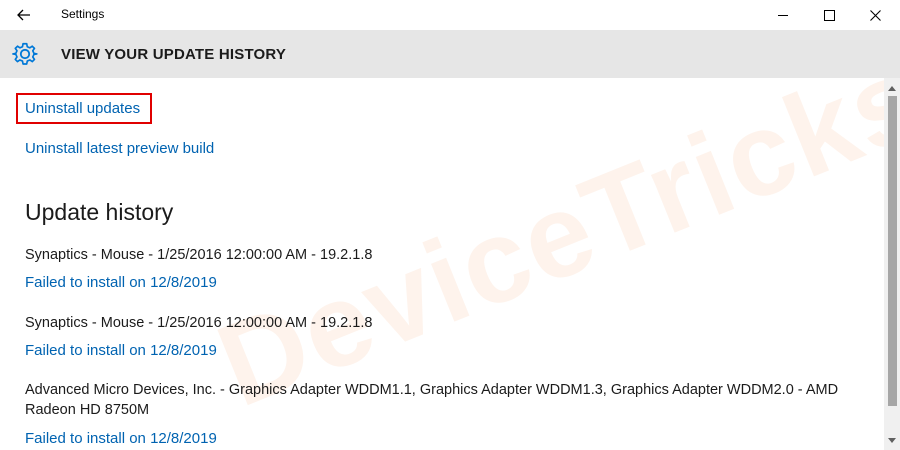 The width and height of the screenshot is (900, 450). What do you see at coordinates (82, 108) in the screenshot?
I see `uninstall-updates-link: Uninstall updates` at bounding box center [82, 108].